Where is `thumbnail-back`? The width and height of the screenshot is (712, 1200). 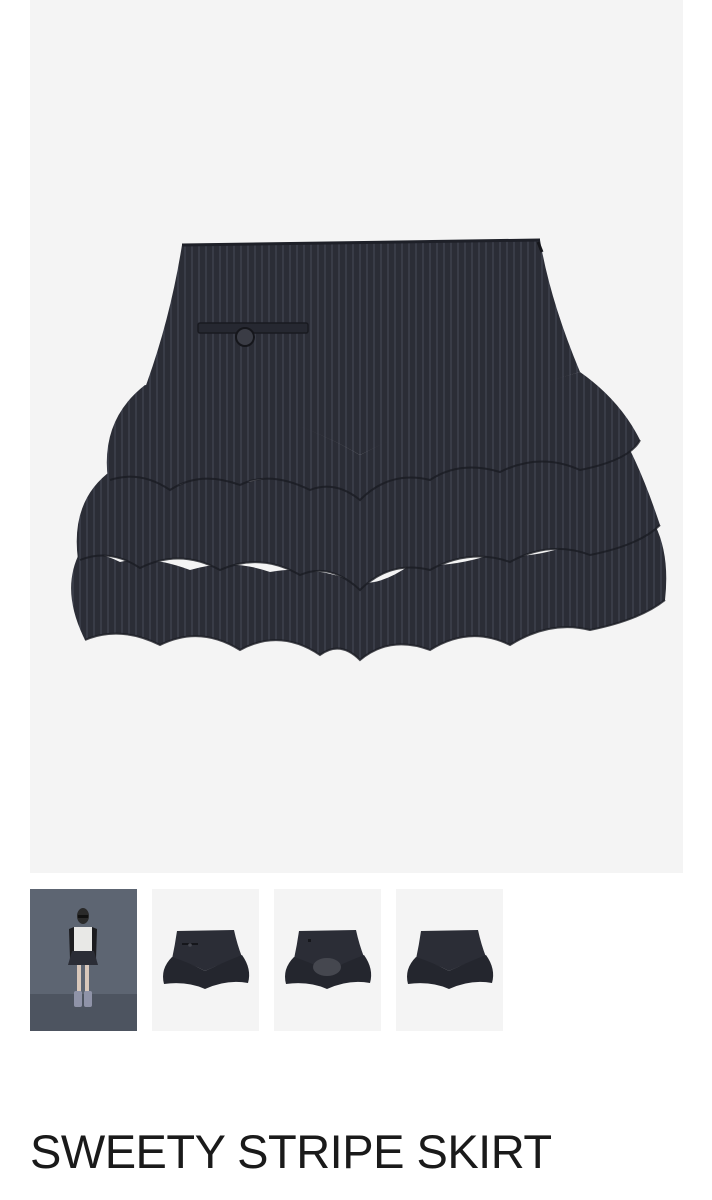 thumbnail-back is located at coordinates (449, 960).